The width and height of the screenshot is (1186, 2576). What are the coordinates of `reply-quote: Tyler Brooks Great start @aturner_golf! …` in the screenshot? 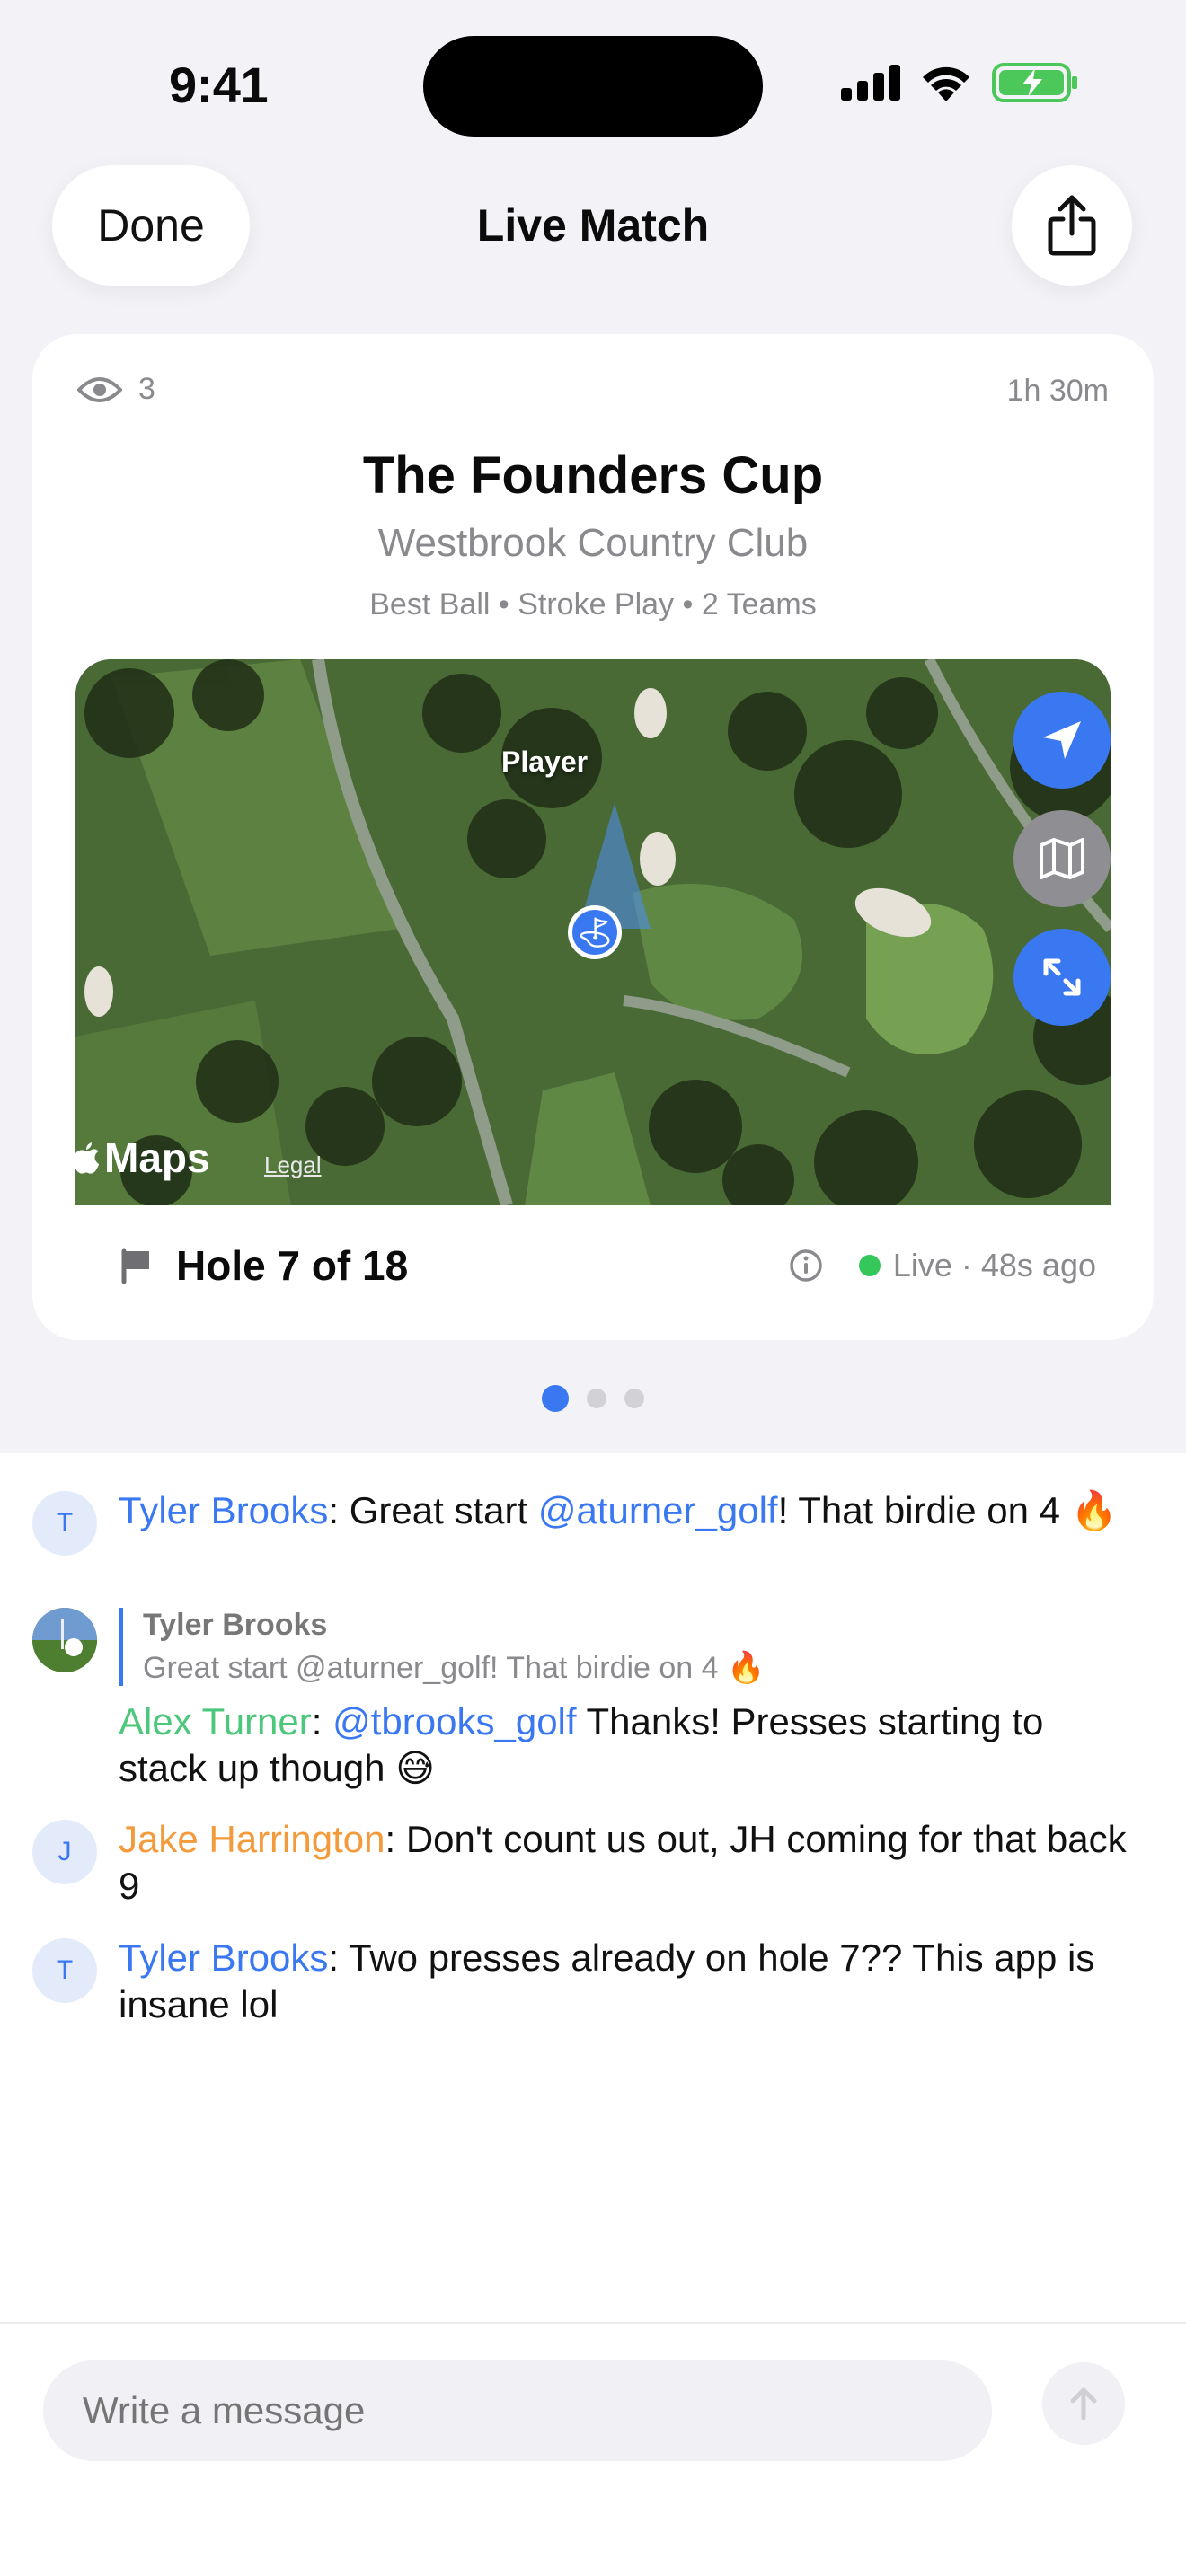 It's located at (523, 1647).